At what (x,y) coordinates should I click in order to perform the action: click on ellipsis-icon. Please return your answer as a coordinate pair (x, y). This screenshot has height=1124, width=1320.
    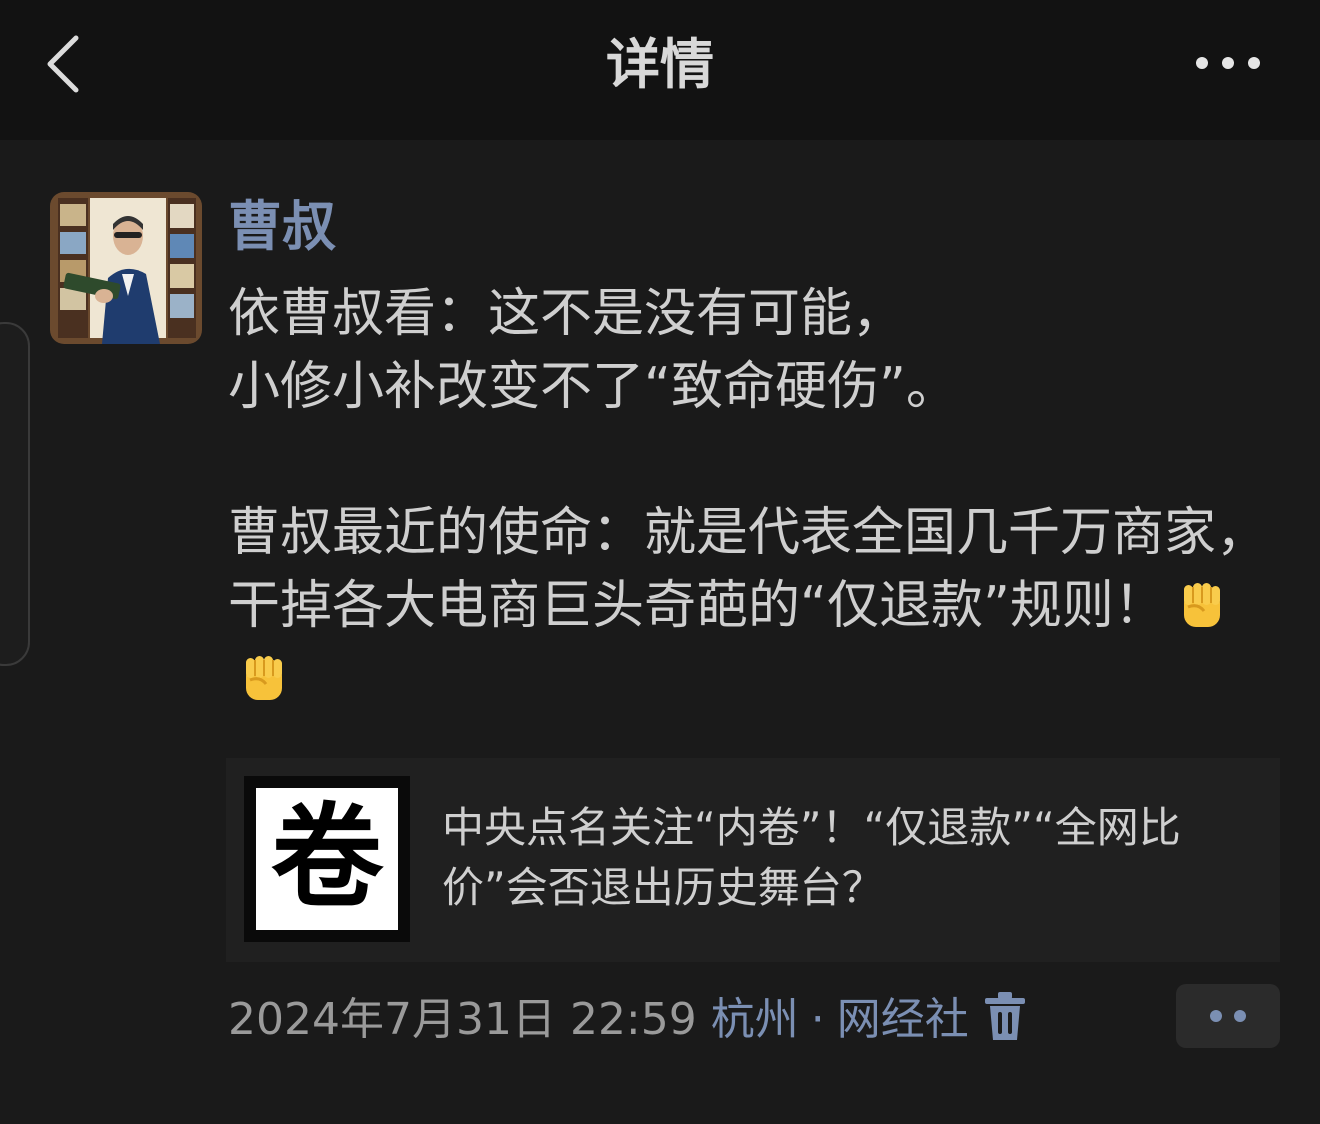
    Looking at the image, I should click on (1228, 63).